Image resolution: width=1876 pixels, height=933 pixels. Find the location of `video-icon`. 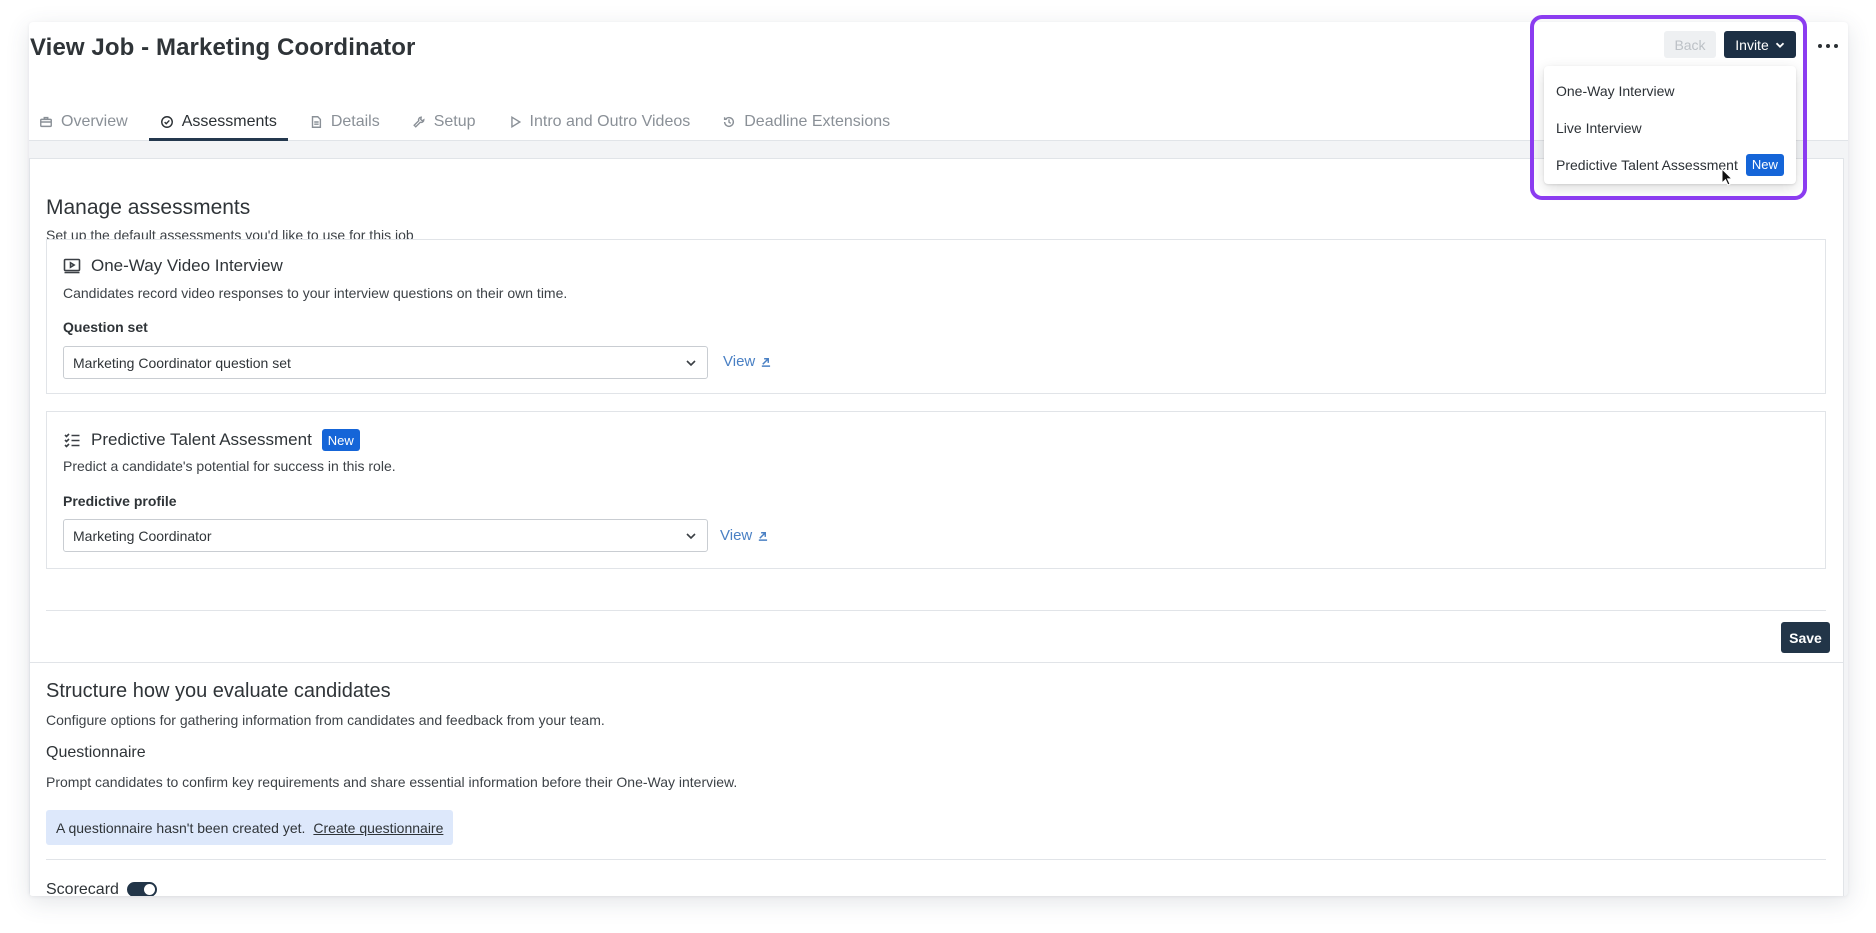

video-icon is located at coordinates (72, 266).